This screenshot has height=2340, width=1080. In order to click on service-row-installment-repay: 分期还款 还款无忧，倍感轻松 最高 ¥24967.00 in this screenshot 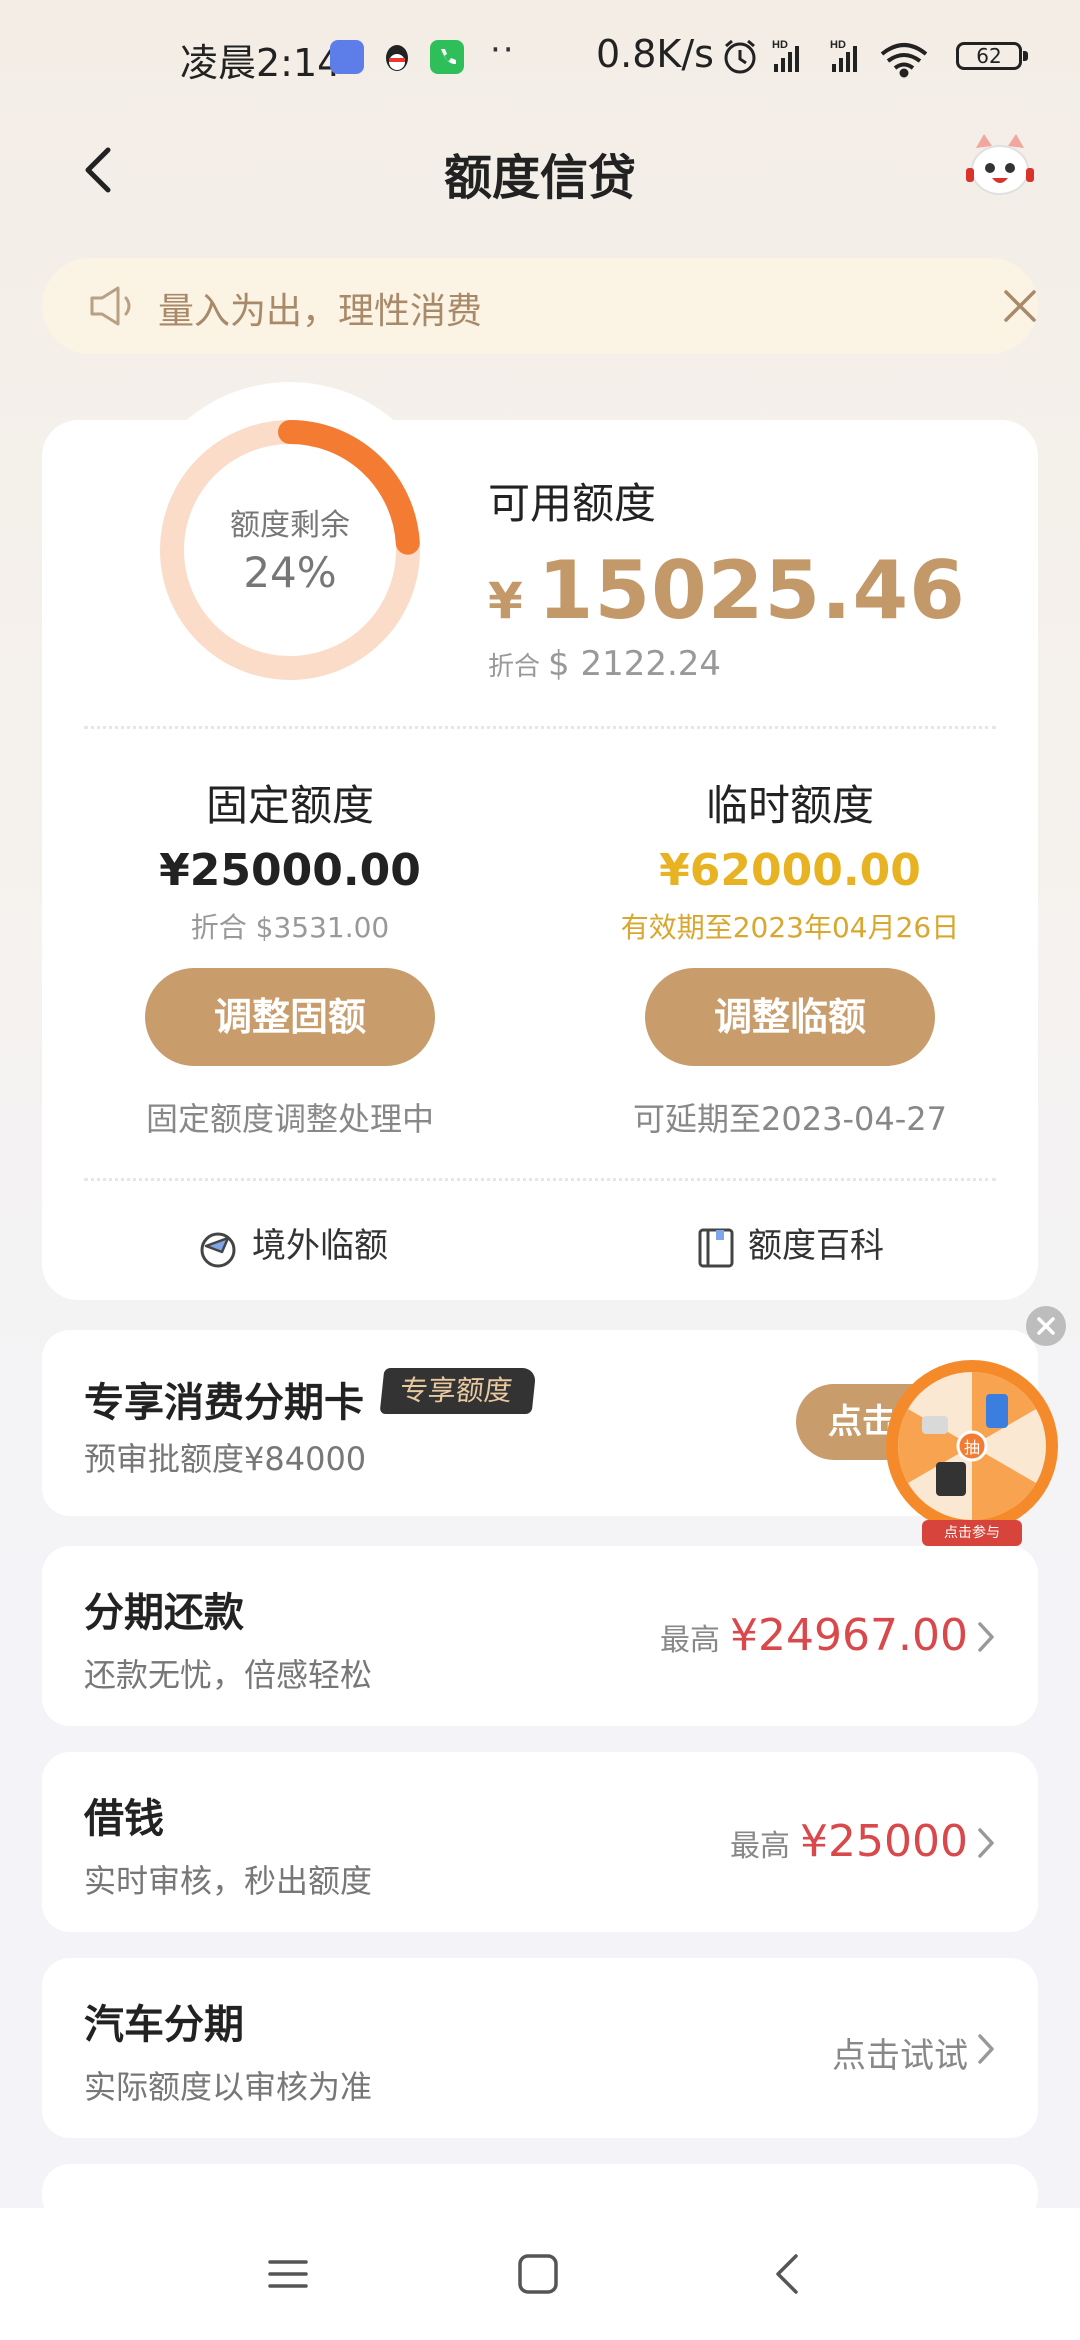, I will do `click(540, 1636)`.